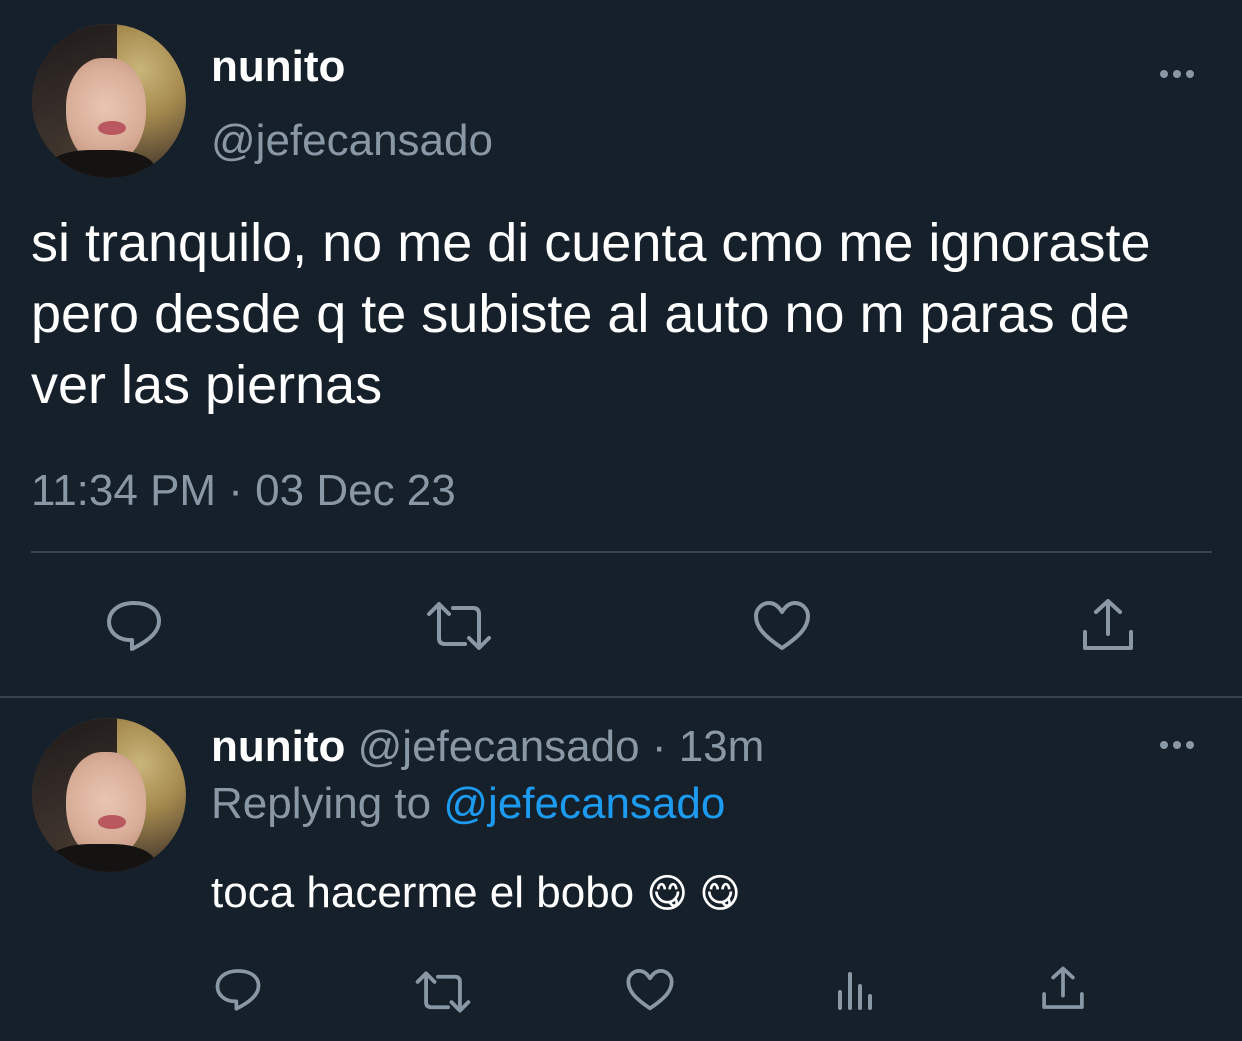 This screenshot has width=1242, height=1041. Describe the element at coordinates (693, 894) in the screenshot. I see `yum-emoji: 😋 😋` at that location.